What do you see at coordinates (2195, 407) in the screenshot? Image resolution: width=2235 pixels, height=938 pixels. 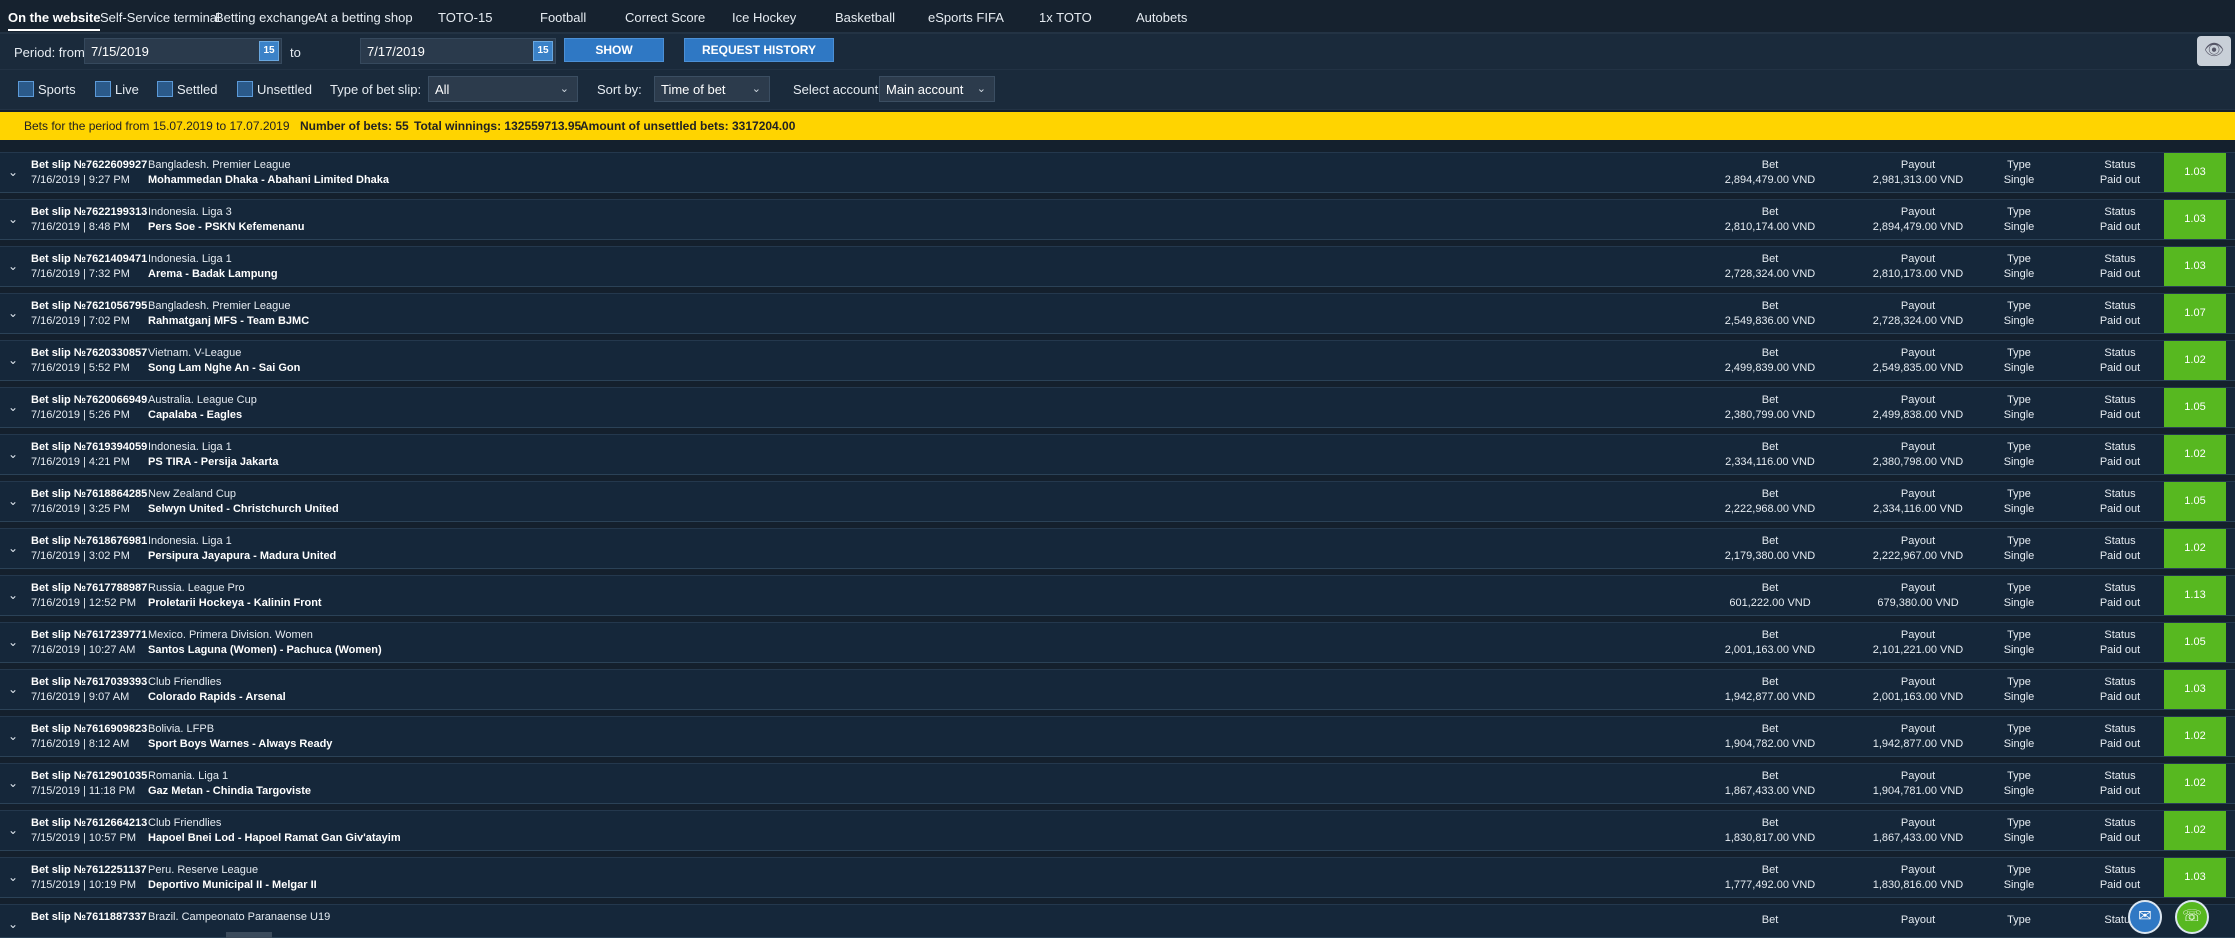 I see `odds-badge: 1.05` at bounding box center [2195, 407].